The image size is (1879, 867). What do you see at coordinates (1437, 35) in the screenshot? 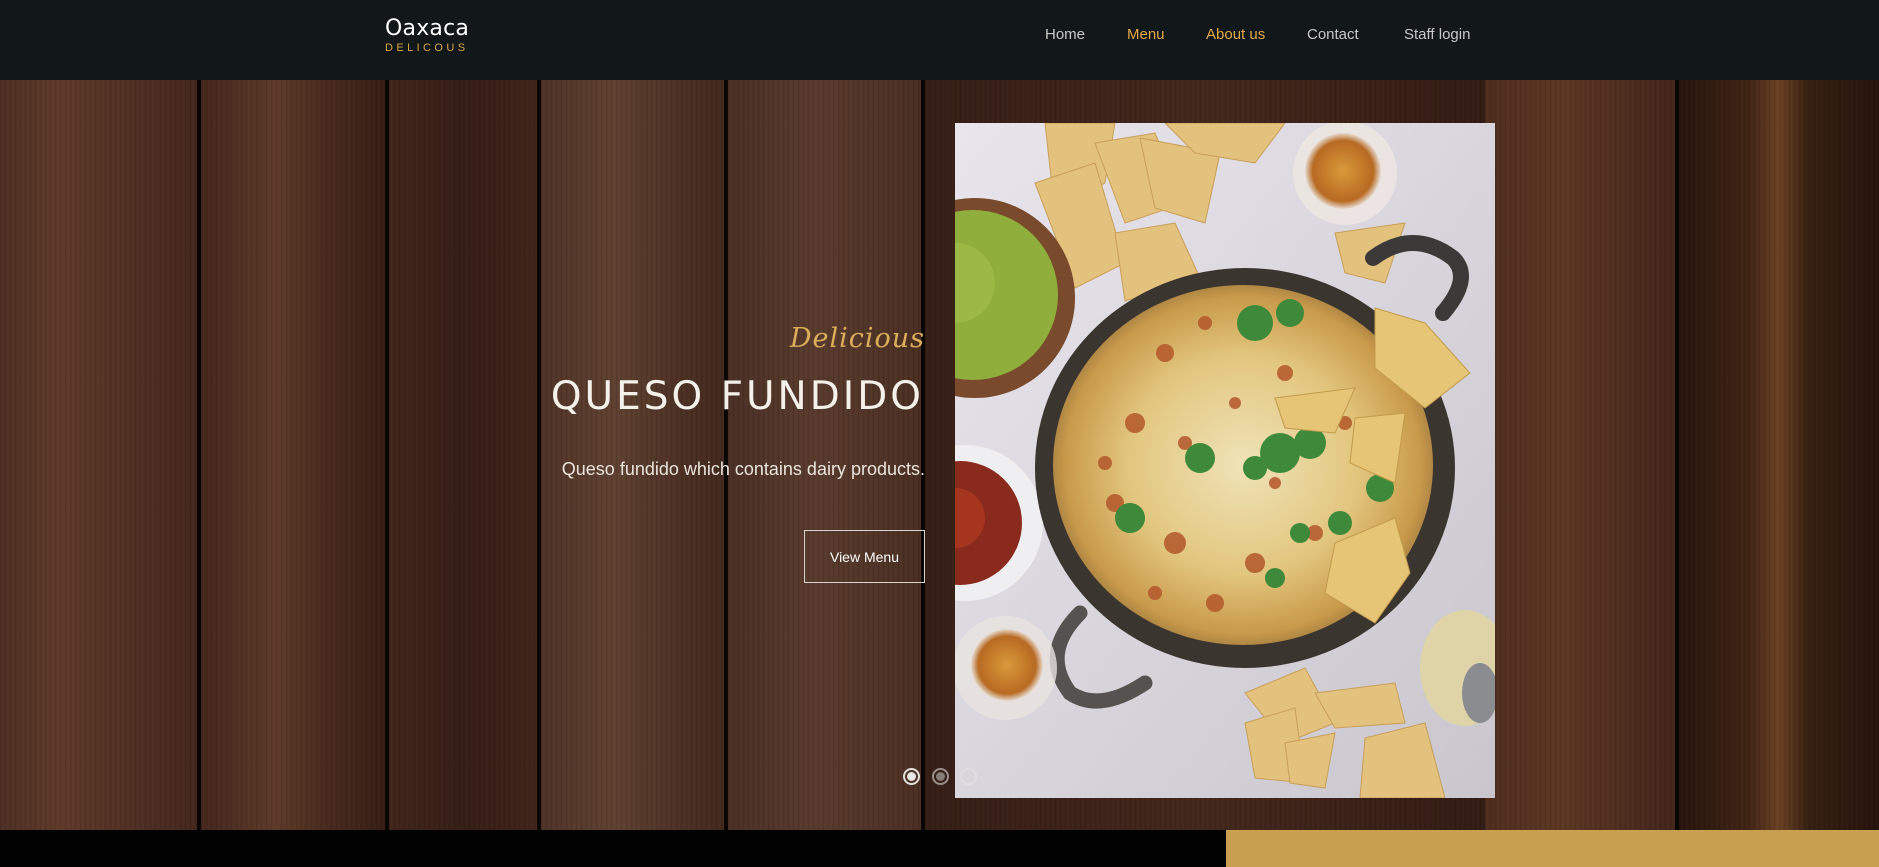
I see `nav-staff-login: Staff login` at bounding box center [1437, 35].